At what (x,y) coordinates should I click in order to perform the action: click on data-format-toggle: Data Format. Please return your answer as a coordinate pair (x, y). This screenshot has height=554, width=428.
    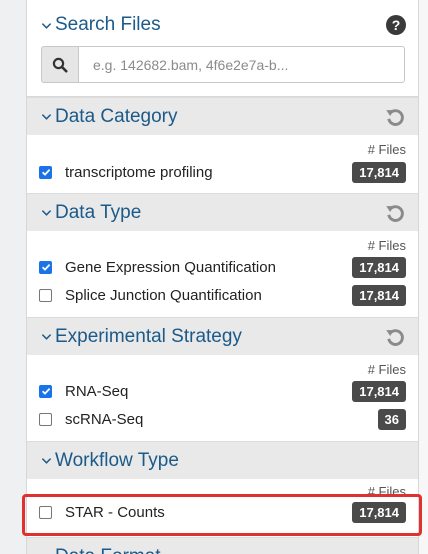
    Looking at the image, I should click on (100, 550).